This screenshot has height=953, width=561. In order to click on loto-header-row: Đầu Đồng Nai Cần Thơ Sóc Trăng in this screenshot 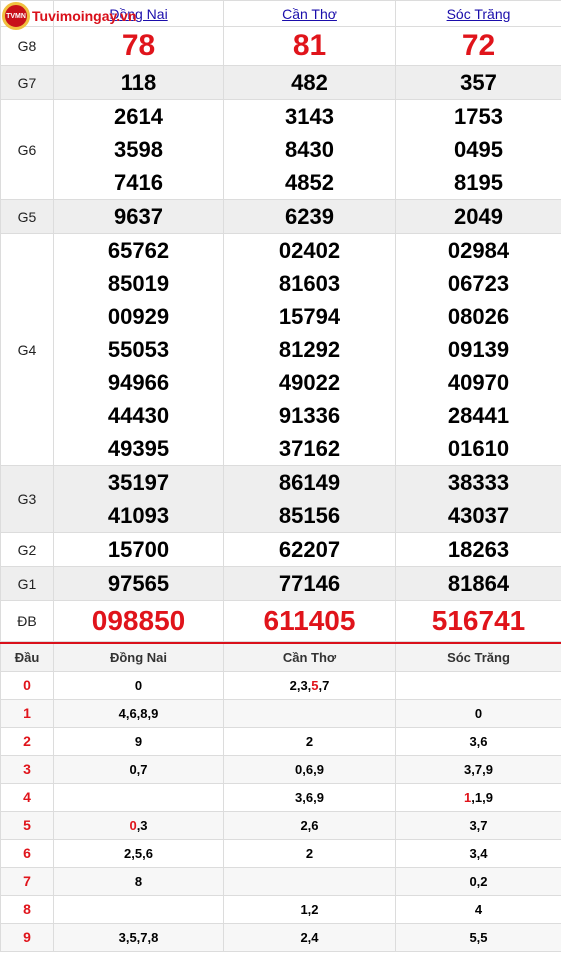, I will do `click(280, 657)`.